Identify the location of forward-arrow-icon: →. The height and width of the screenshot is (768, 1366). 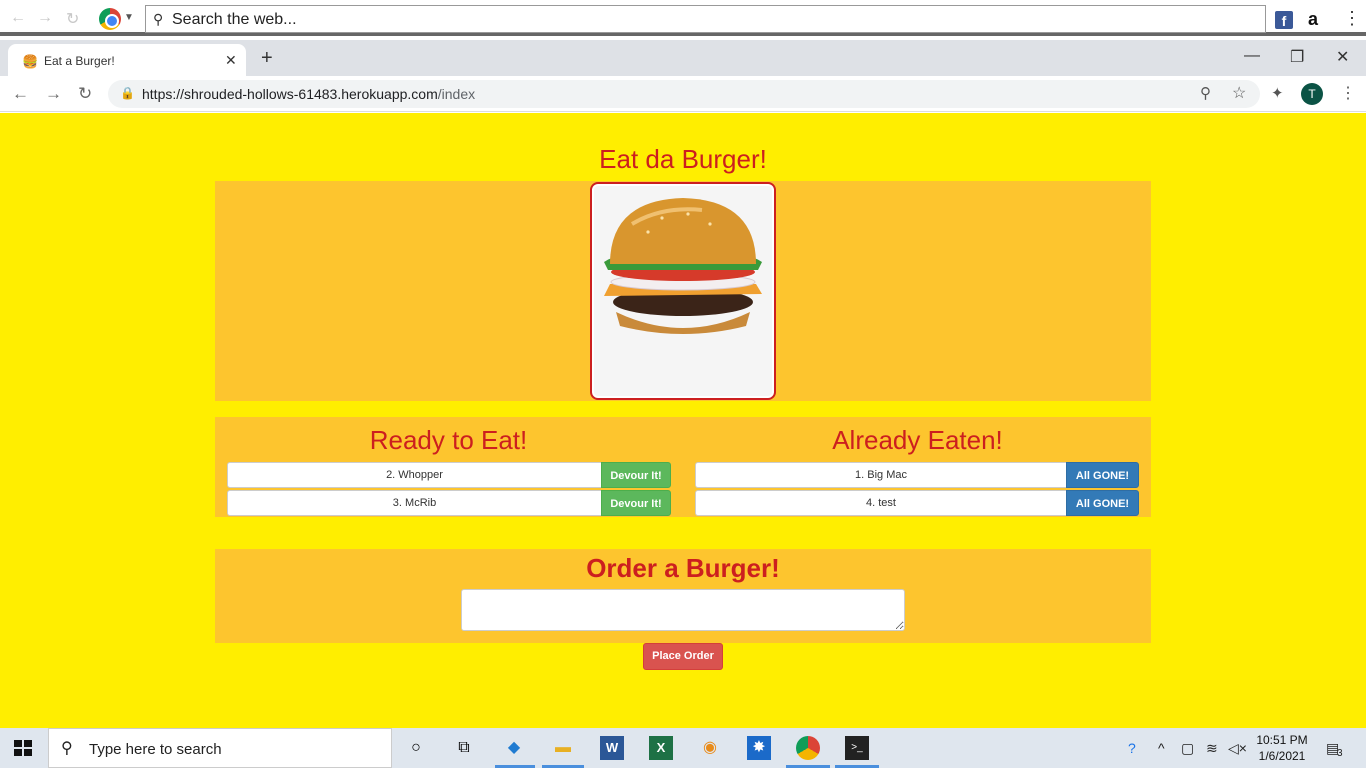
(45, 18).